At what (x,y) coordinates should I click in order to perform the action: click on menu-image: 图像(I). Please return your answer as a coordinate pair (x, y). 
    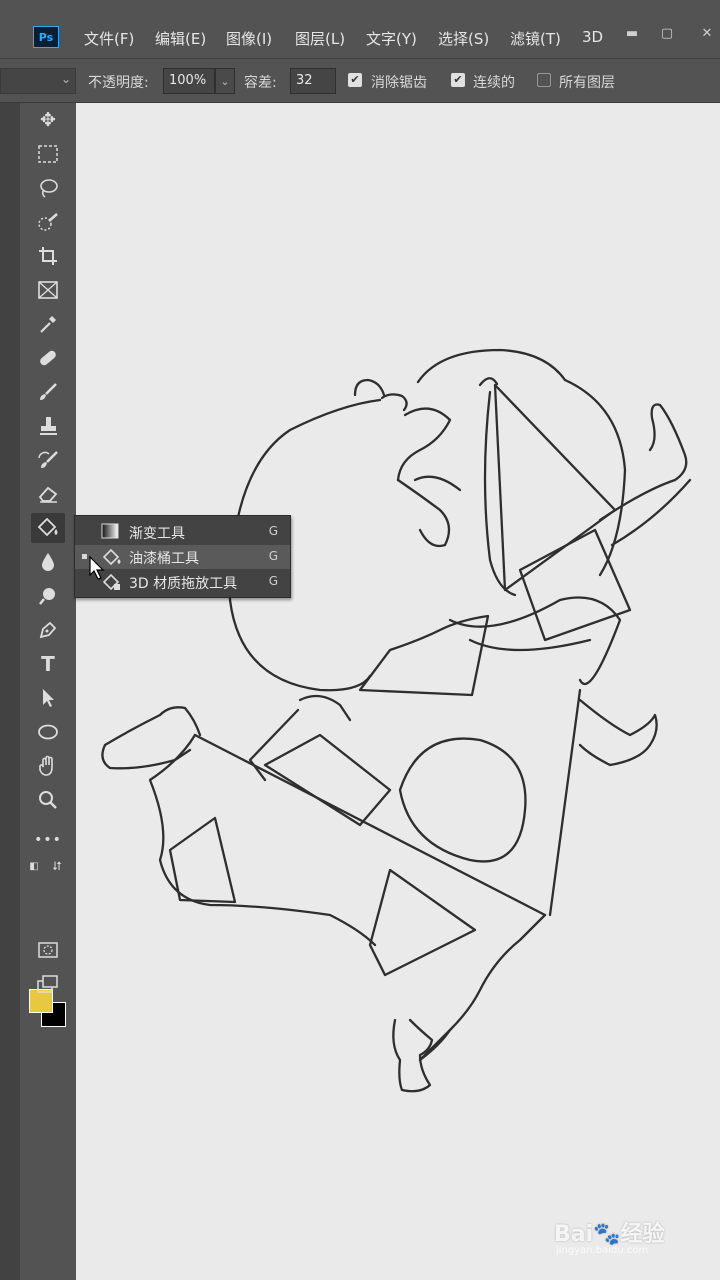
    Looking at the image, I should click on (249, 38).